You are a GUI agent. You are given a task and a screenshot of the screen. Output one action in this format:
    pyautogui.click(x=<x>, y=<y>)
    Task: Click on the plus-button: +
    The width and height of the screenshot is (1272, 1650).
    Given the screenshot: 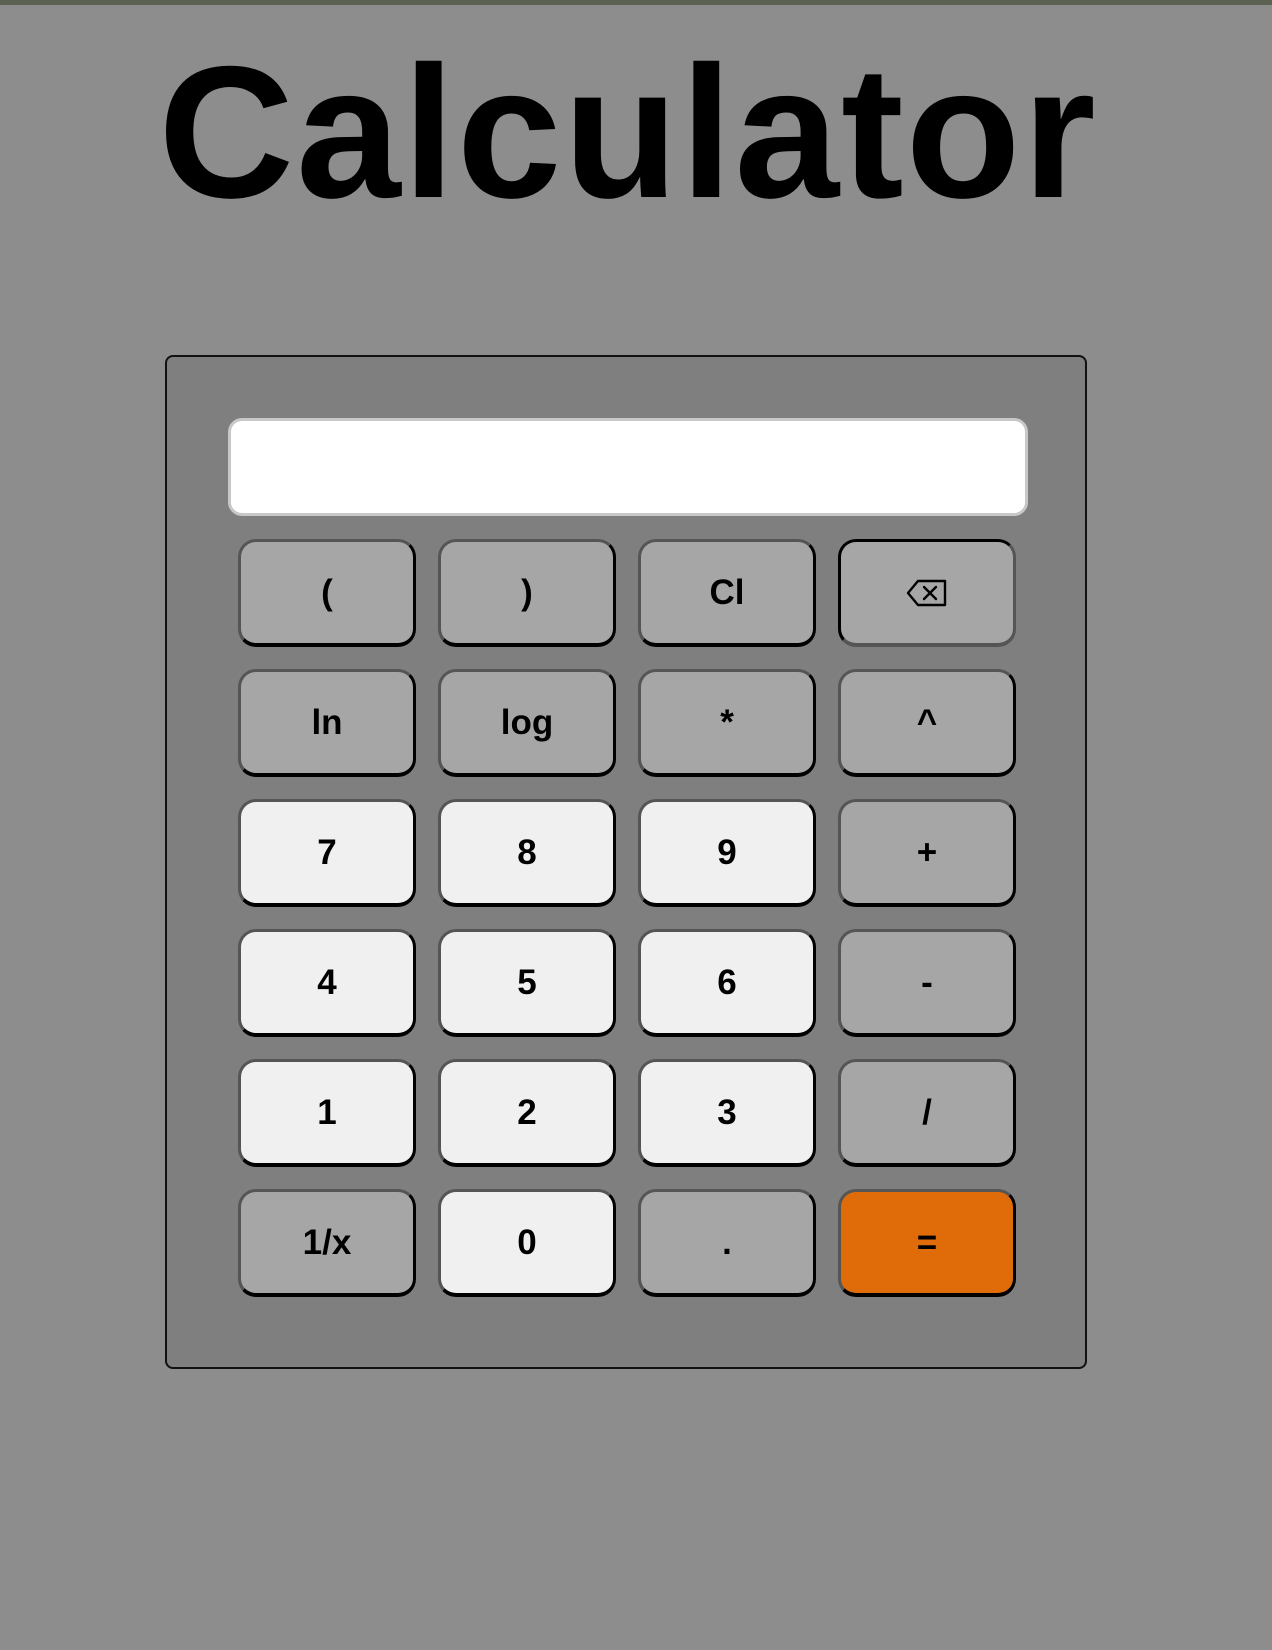 What is the action you would take?
    pyautogui.click(x=927, y=853)
    